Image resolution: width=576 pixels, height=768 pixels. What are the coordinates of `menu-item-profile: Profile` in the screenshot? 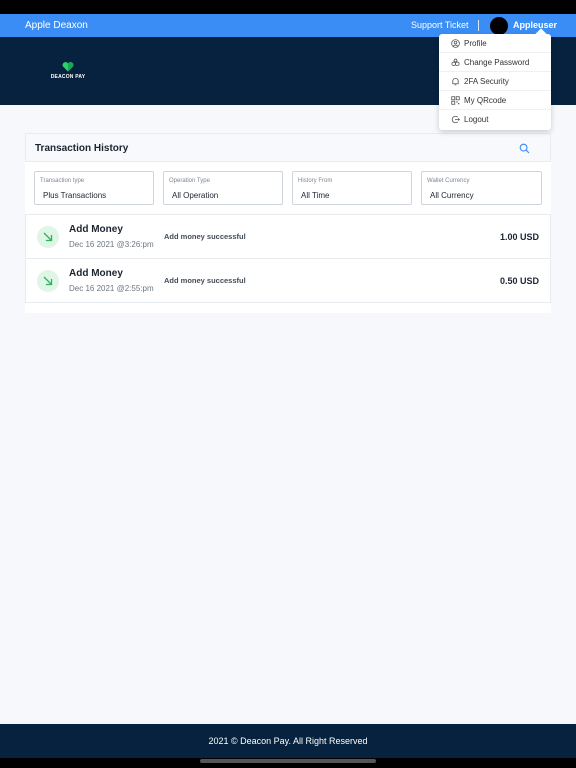 It's located at (495, 43).